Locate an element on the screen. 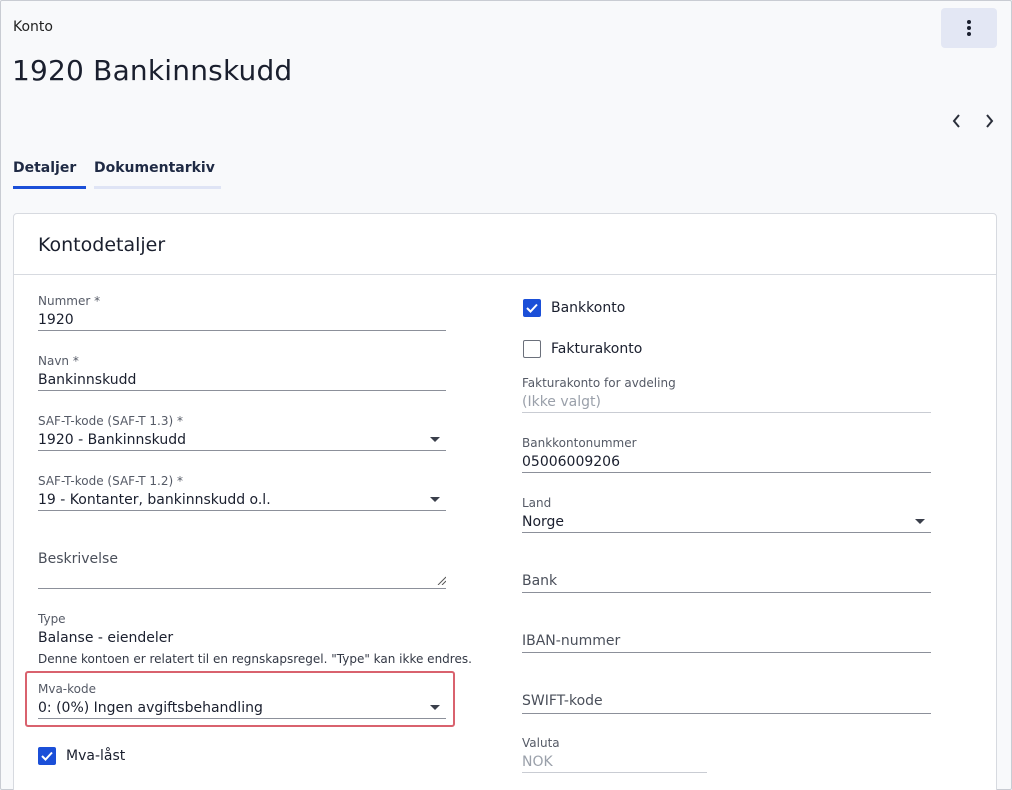 The height and width of the screenshot is (790, 1012). bankkontonummer-input: 05006009206 is located at coordinates (726, 462).